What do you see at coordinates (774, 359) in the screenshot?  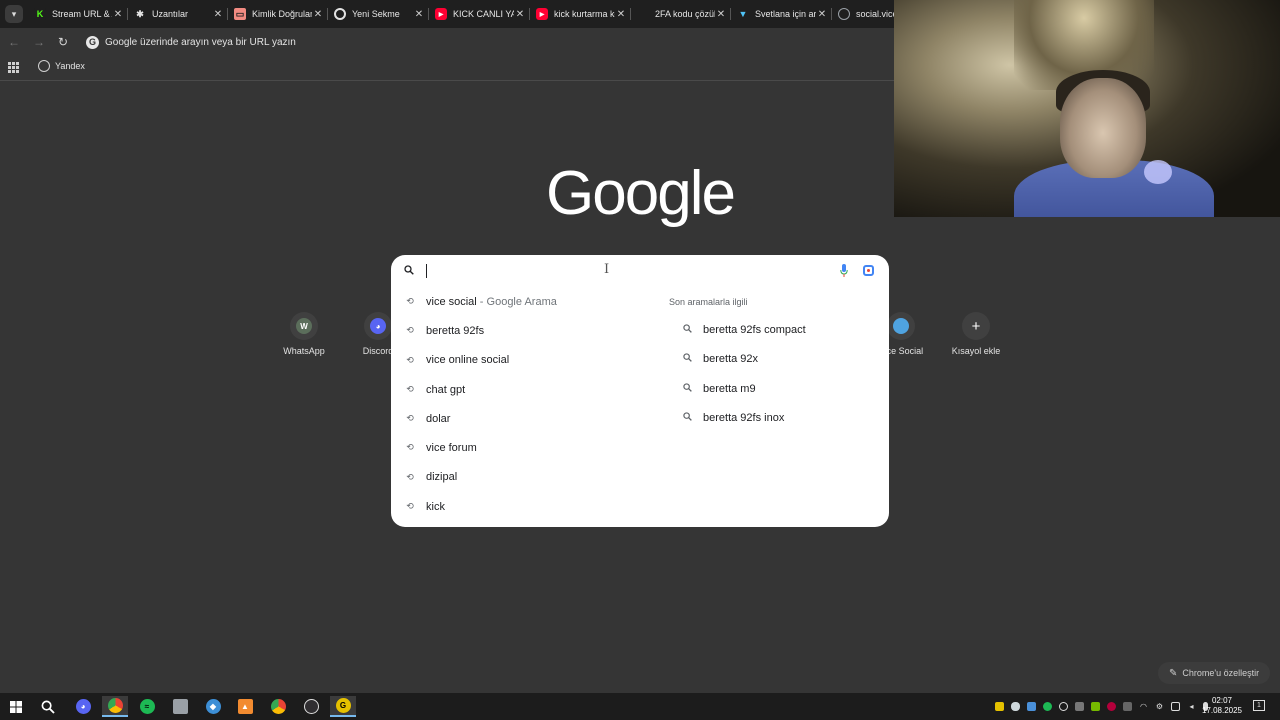 I see `related-item: beretta 92x` at bounding box center [774, 359].